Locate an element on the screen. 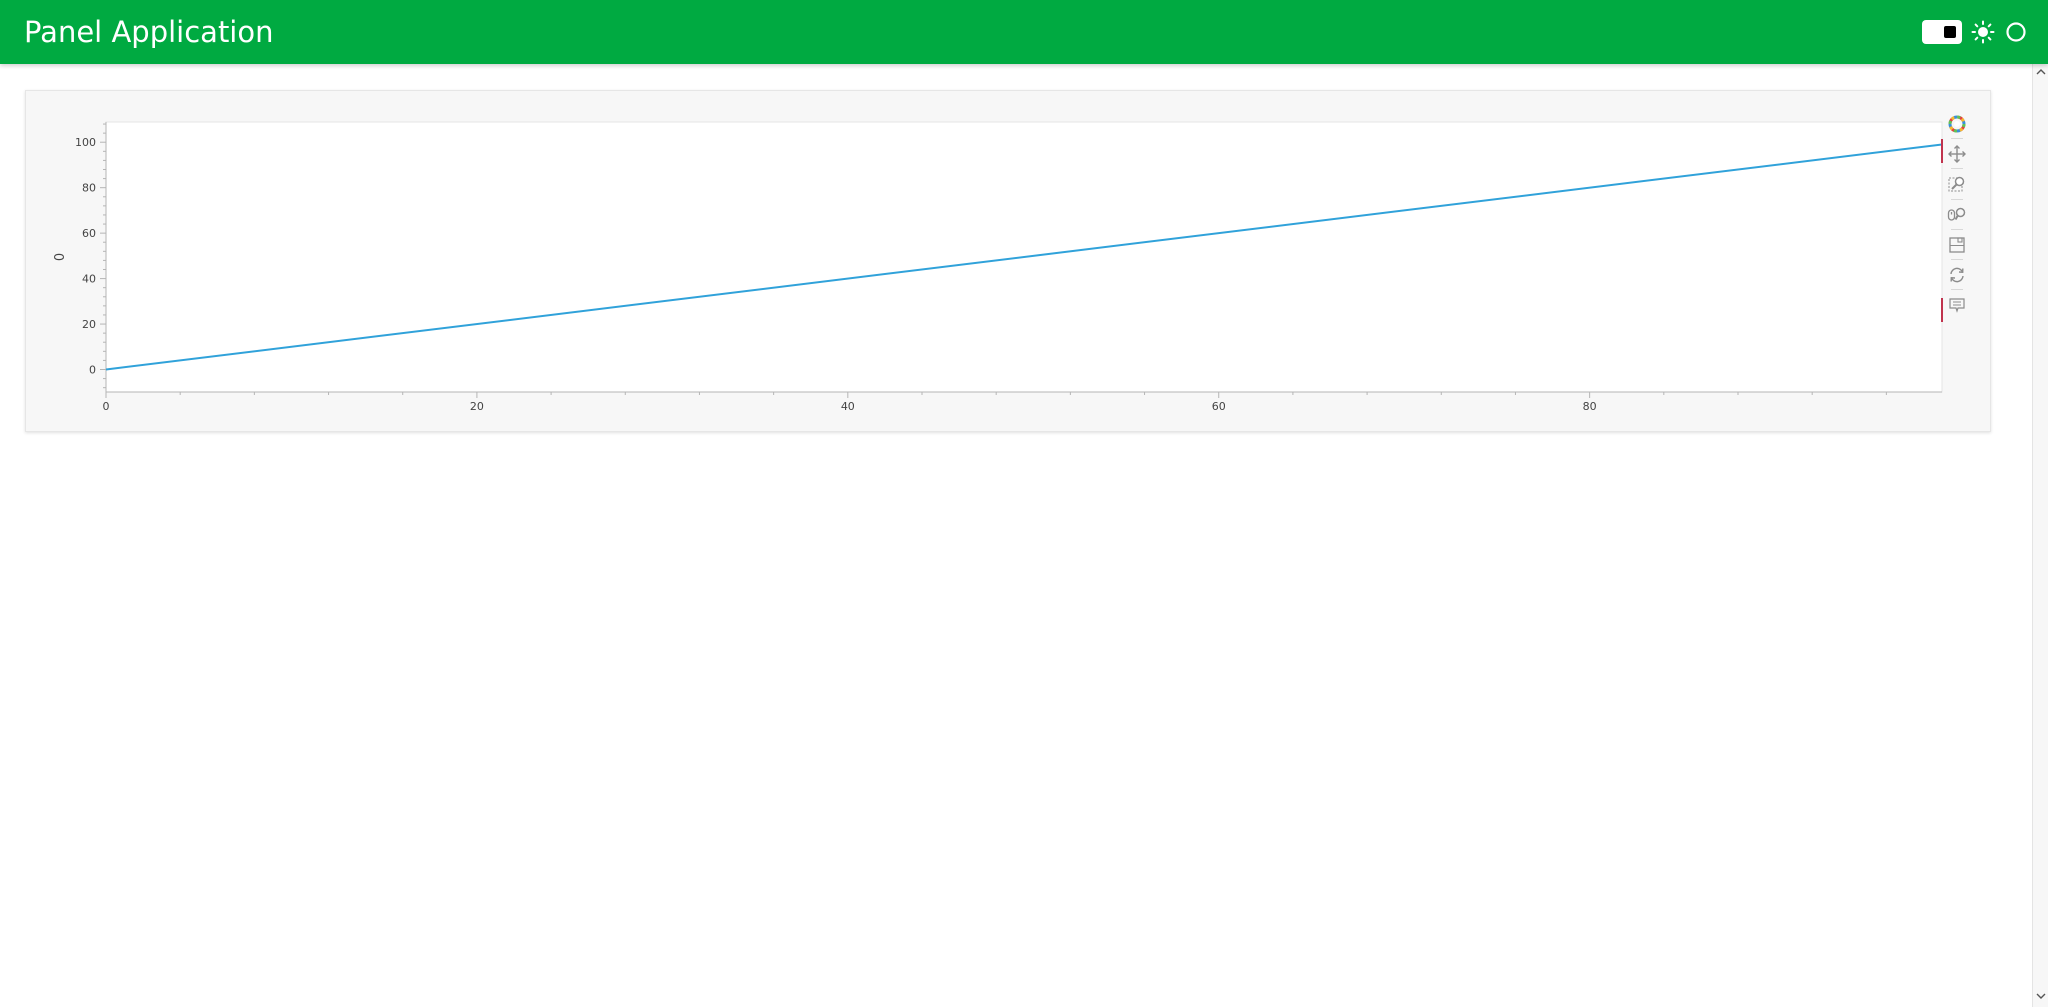 This screenshot has width=2048, height=1007. y-axis-label: 0 is located at coordinates (60, 257).